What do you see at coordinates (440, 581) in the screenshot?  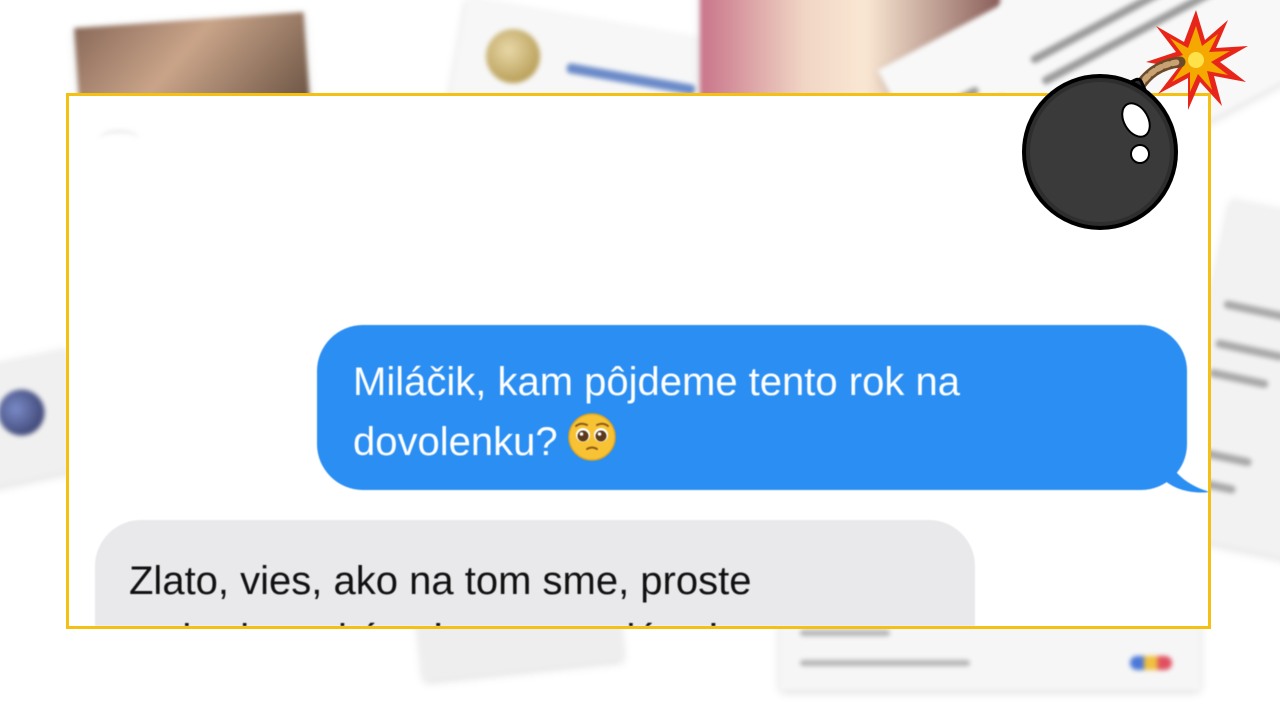 I see `message-text-line: Zlato, vies, ako na tom sme, proste` at bounding box center [440, 581].